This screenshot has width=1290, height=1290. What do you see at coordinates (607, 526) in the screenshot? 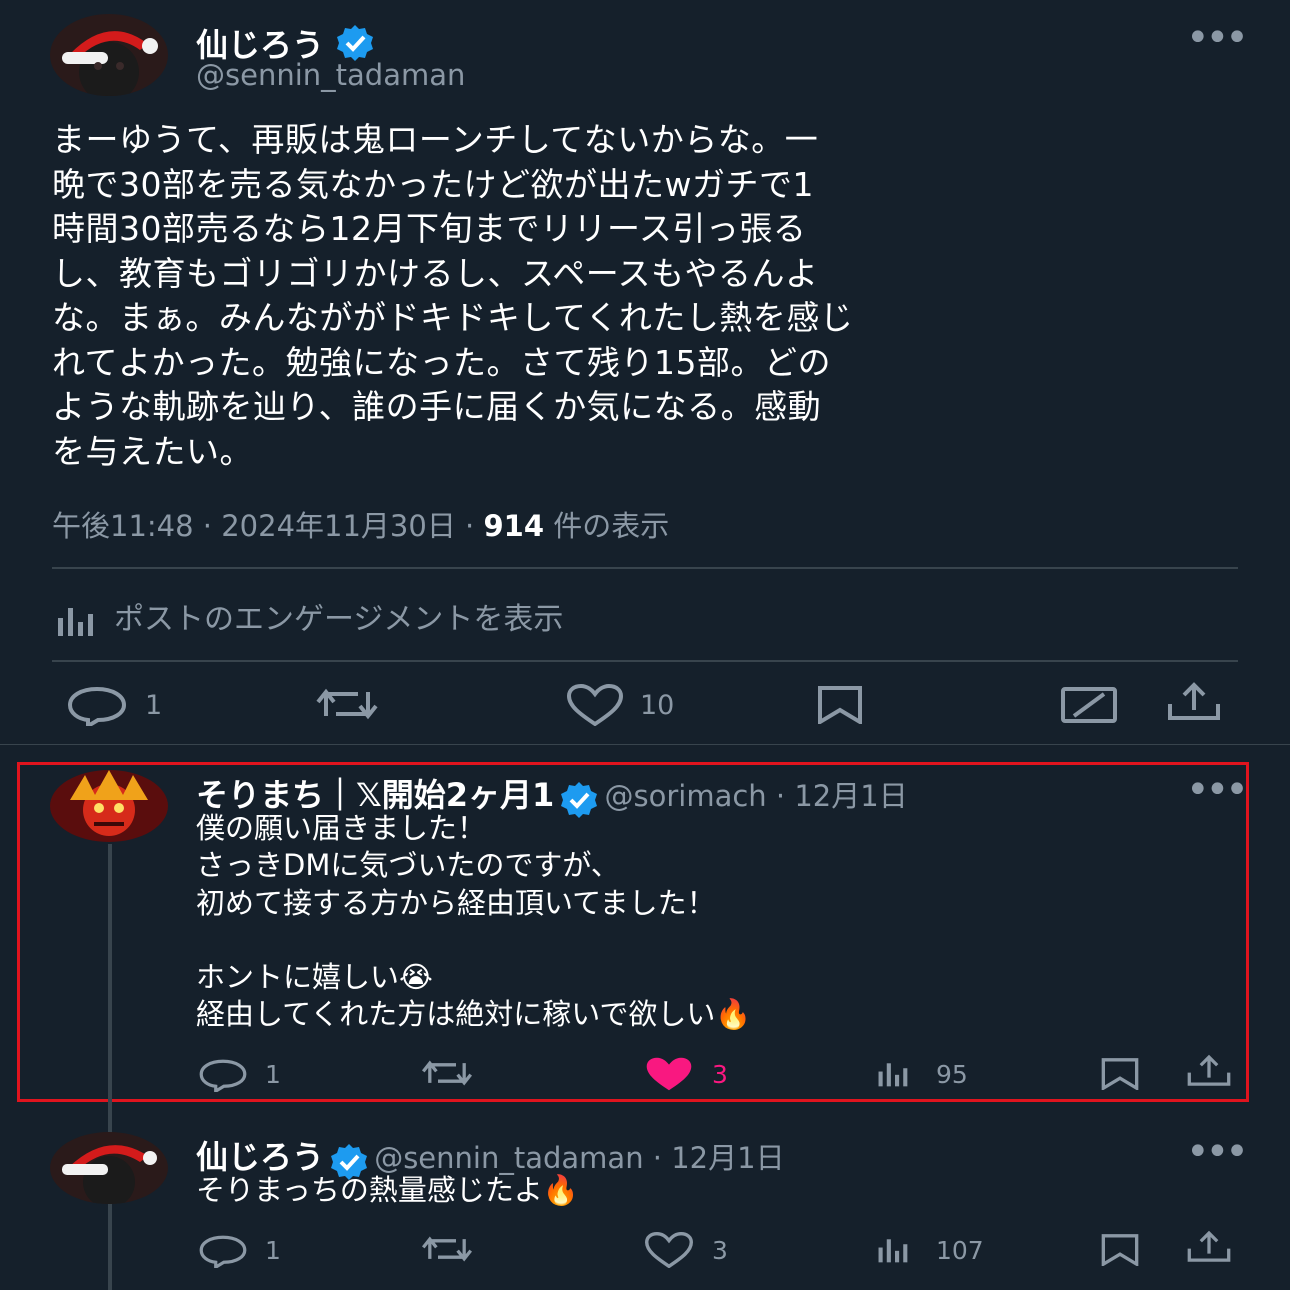
I see `view-label: 件の表示` at bounding box center [607, 526].